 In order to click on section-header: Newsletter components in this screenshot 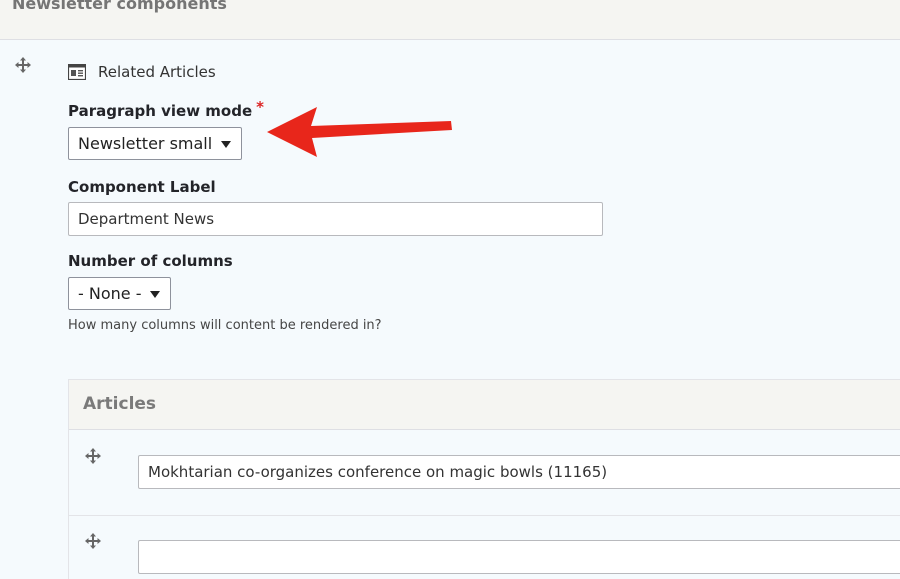, I will do `click(450, 20)`.